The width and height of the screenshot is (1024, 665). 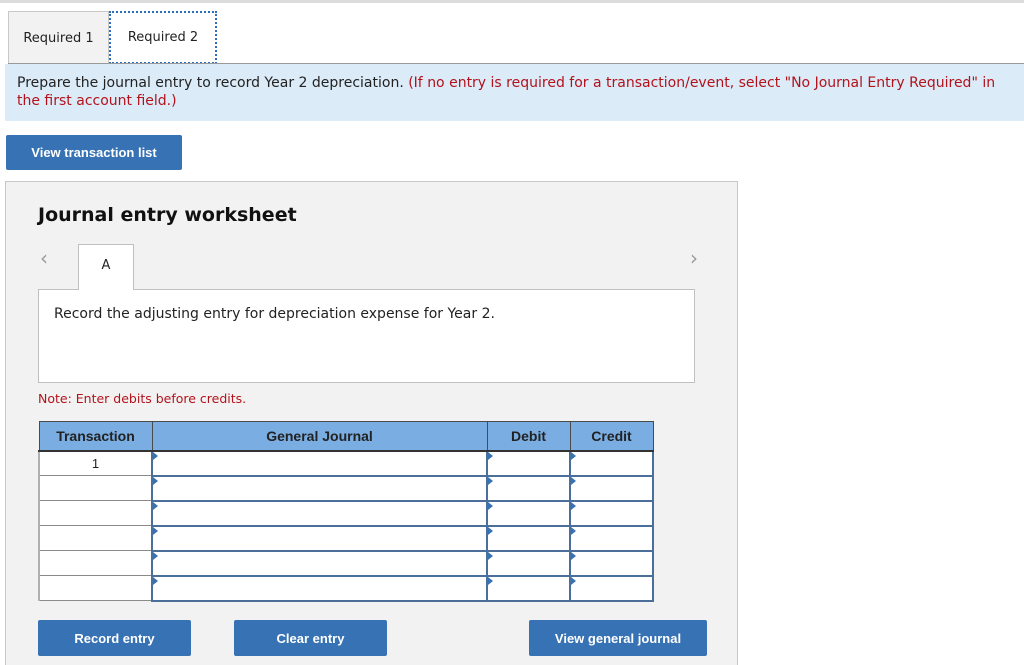 I want to click on worksheet-title: Journal entry worksheet, so click(x=167, y=215).